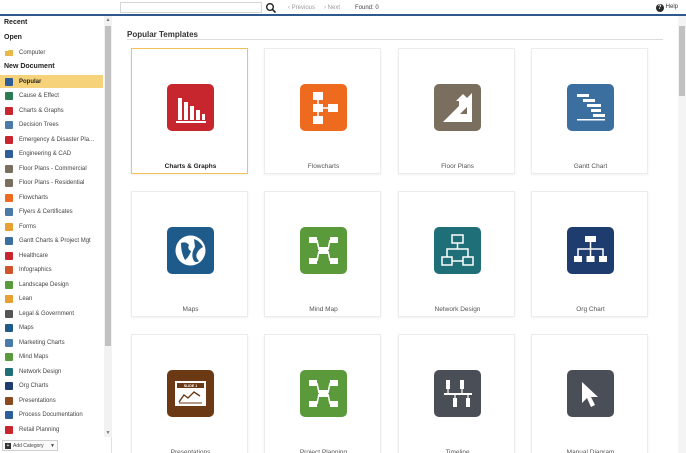 This screenshot has height=453, width=686. What do you see at coordinates (51, 154) in the screenshot?
I see `sidebar-item-engineering-cad: Engineering & CAD` at bounding box center [51, 154].